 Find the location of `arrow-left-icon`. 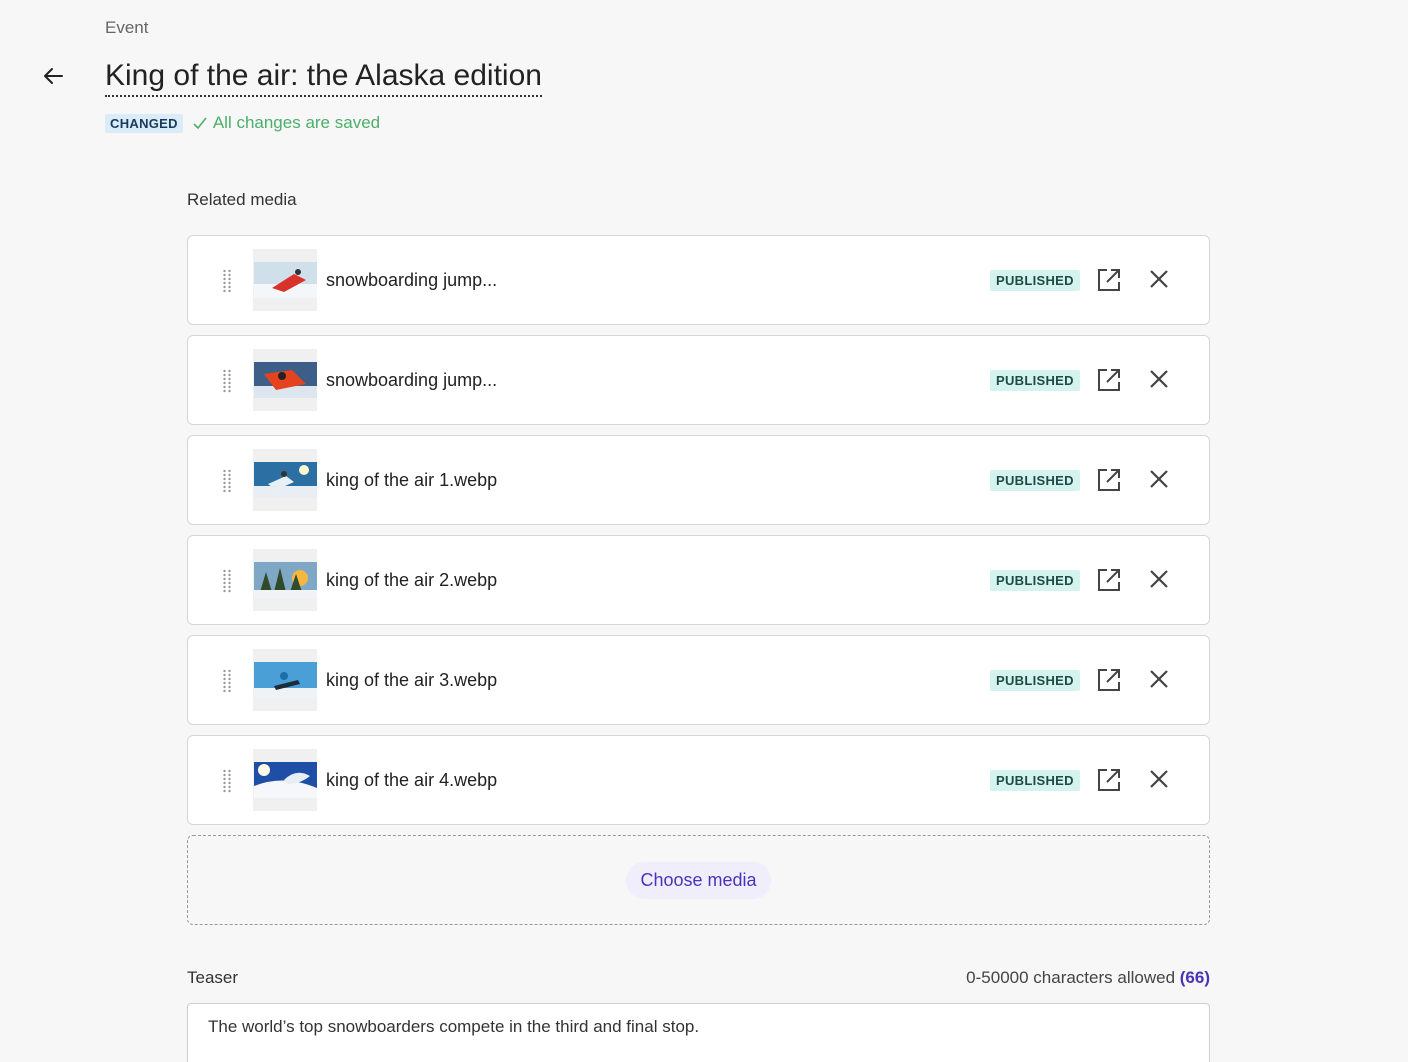

arrow-left-icon is located at coordinates (53, 76).